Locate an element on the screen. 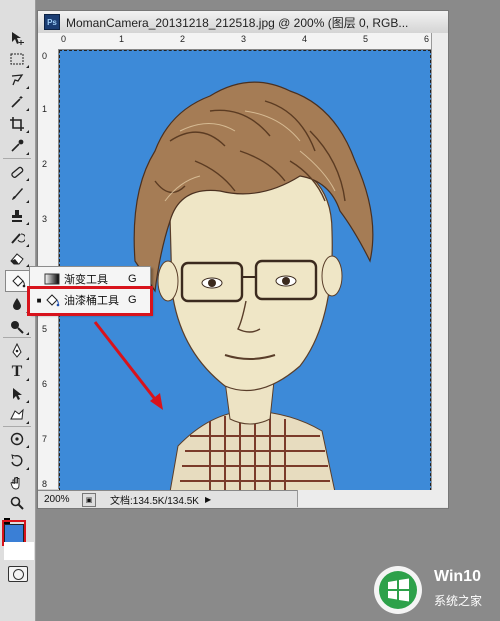 The height and width of the screenshot is (621, 500). eraser-icon is located at coordinates (17, 258).